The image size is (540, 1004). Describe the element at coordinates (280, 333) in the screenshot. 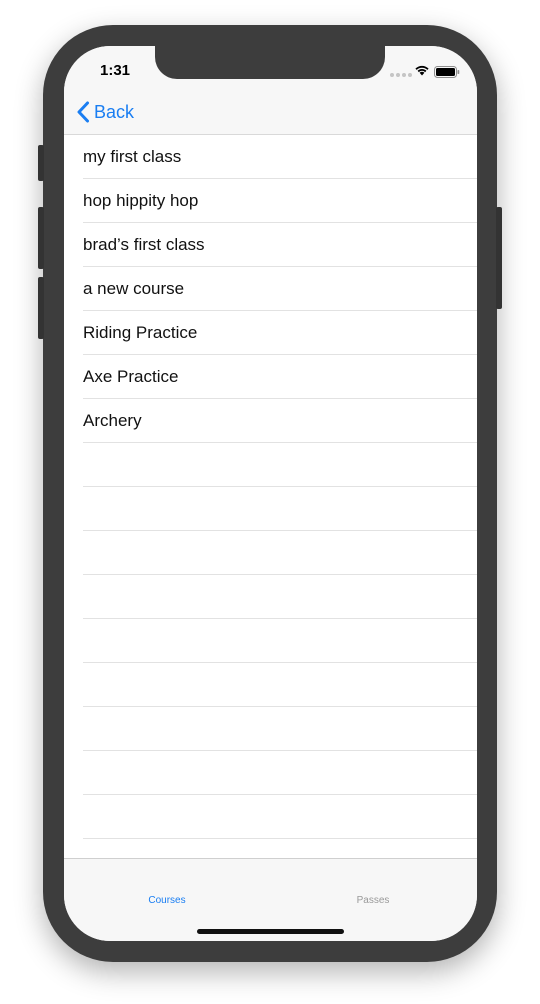

I see `list-item: Riding Practice` at that location.